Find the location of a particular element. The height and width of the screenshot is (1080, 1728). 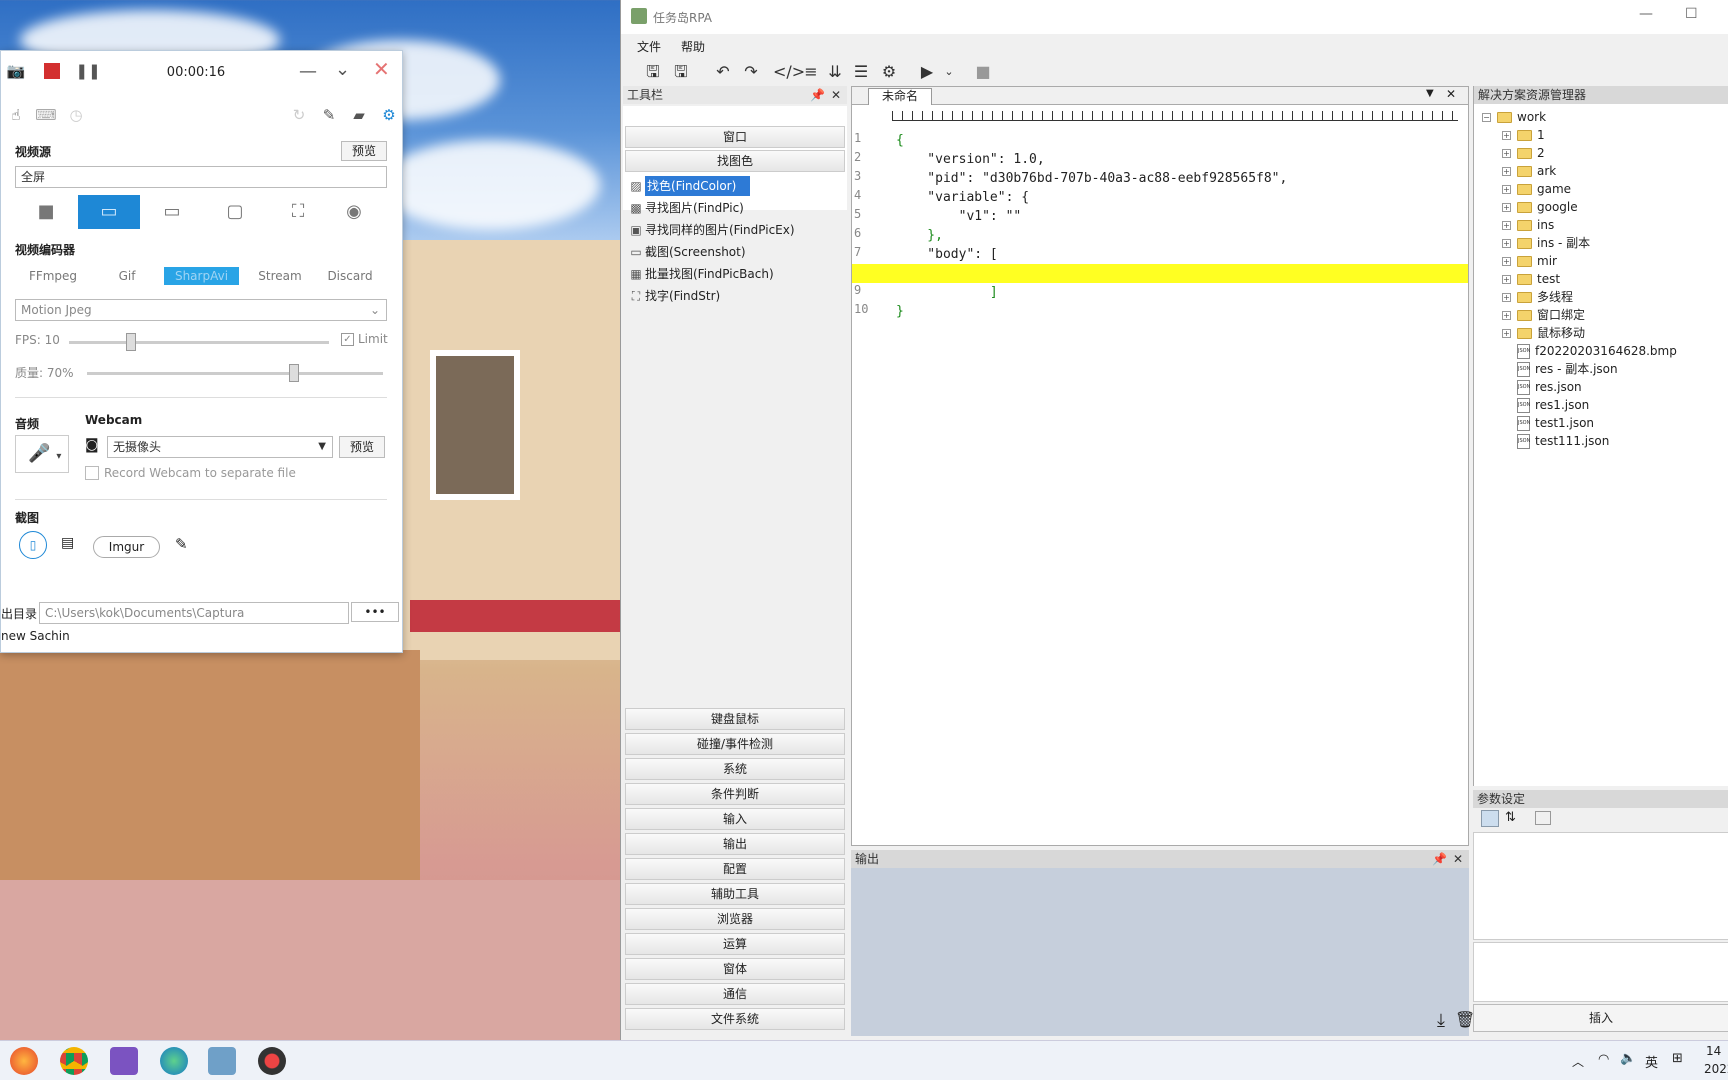

imgur-button: Imgur is located at coordinates (126, 547).